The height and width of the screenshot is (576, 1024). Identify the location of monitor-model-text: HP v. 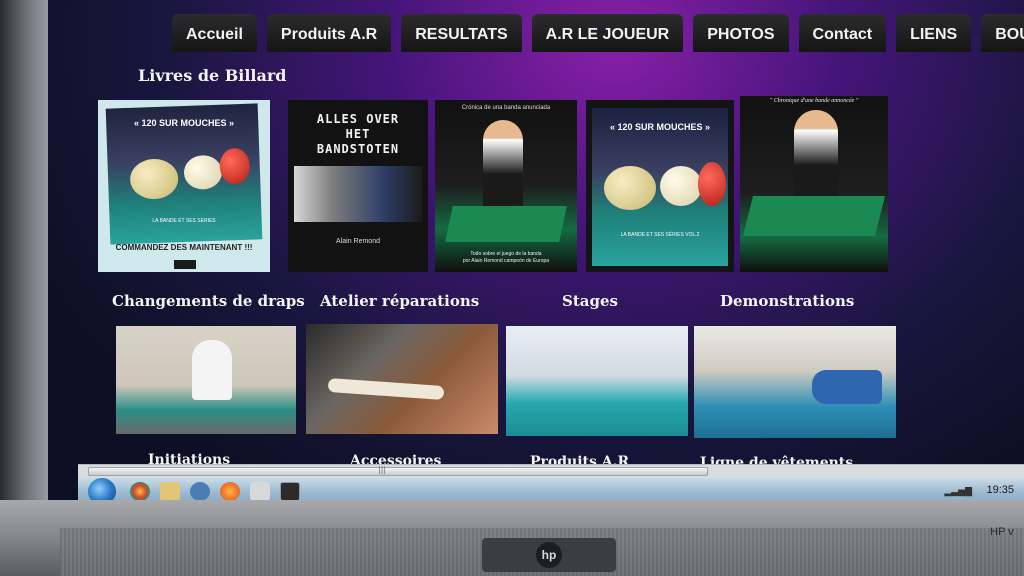
(1002, 532).